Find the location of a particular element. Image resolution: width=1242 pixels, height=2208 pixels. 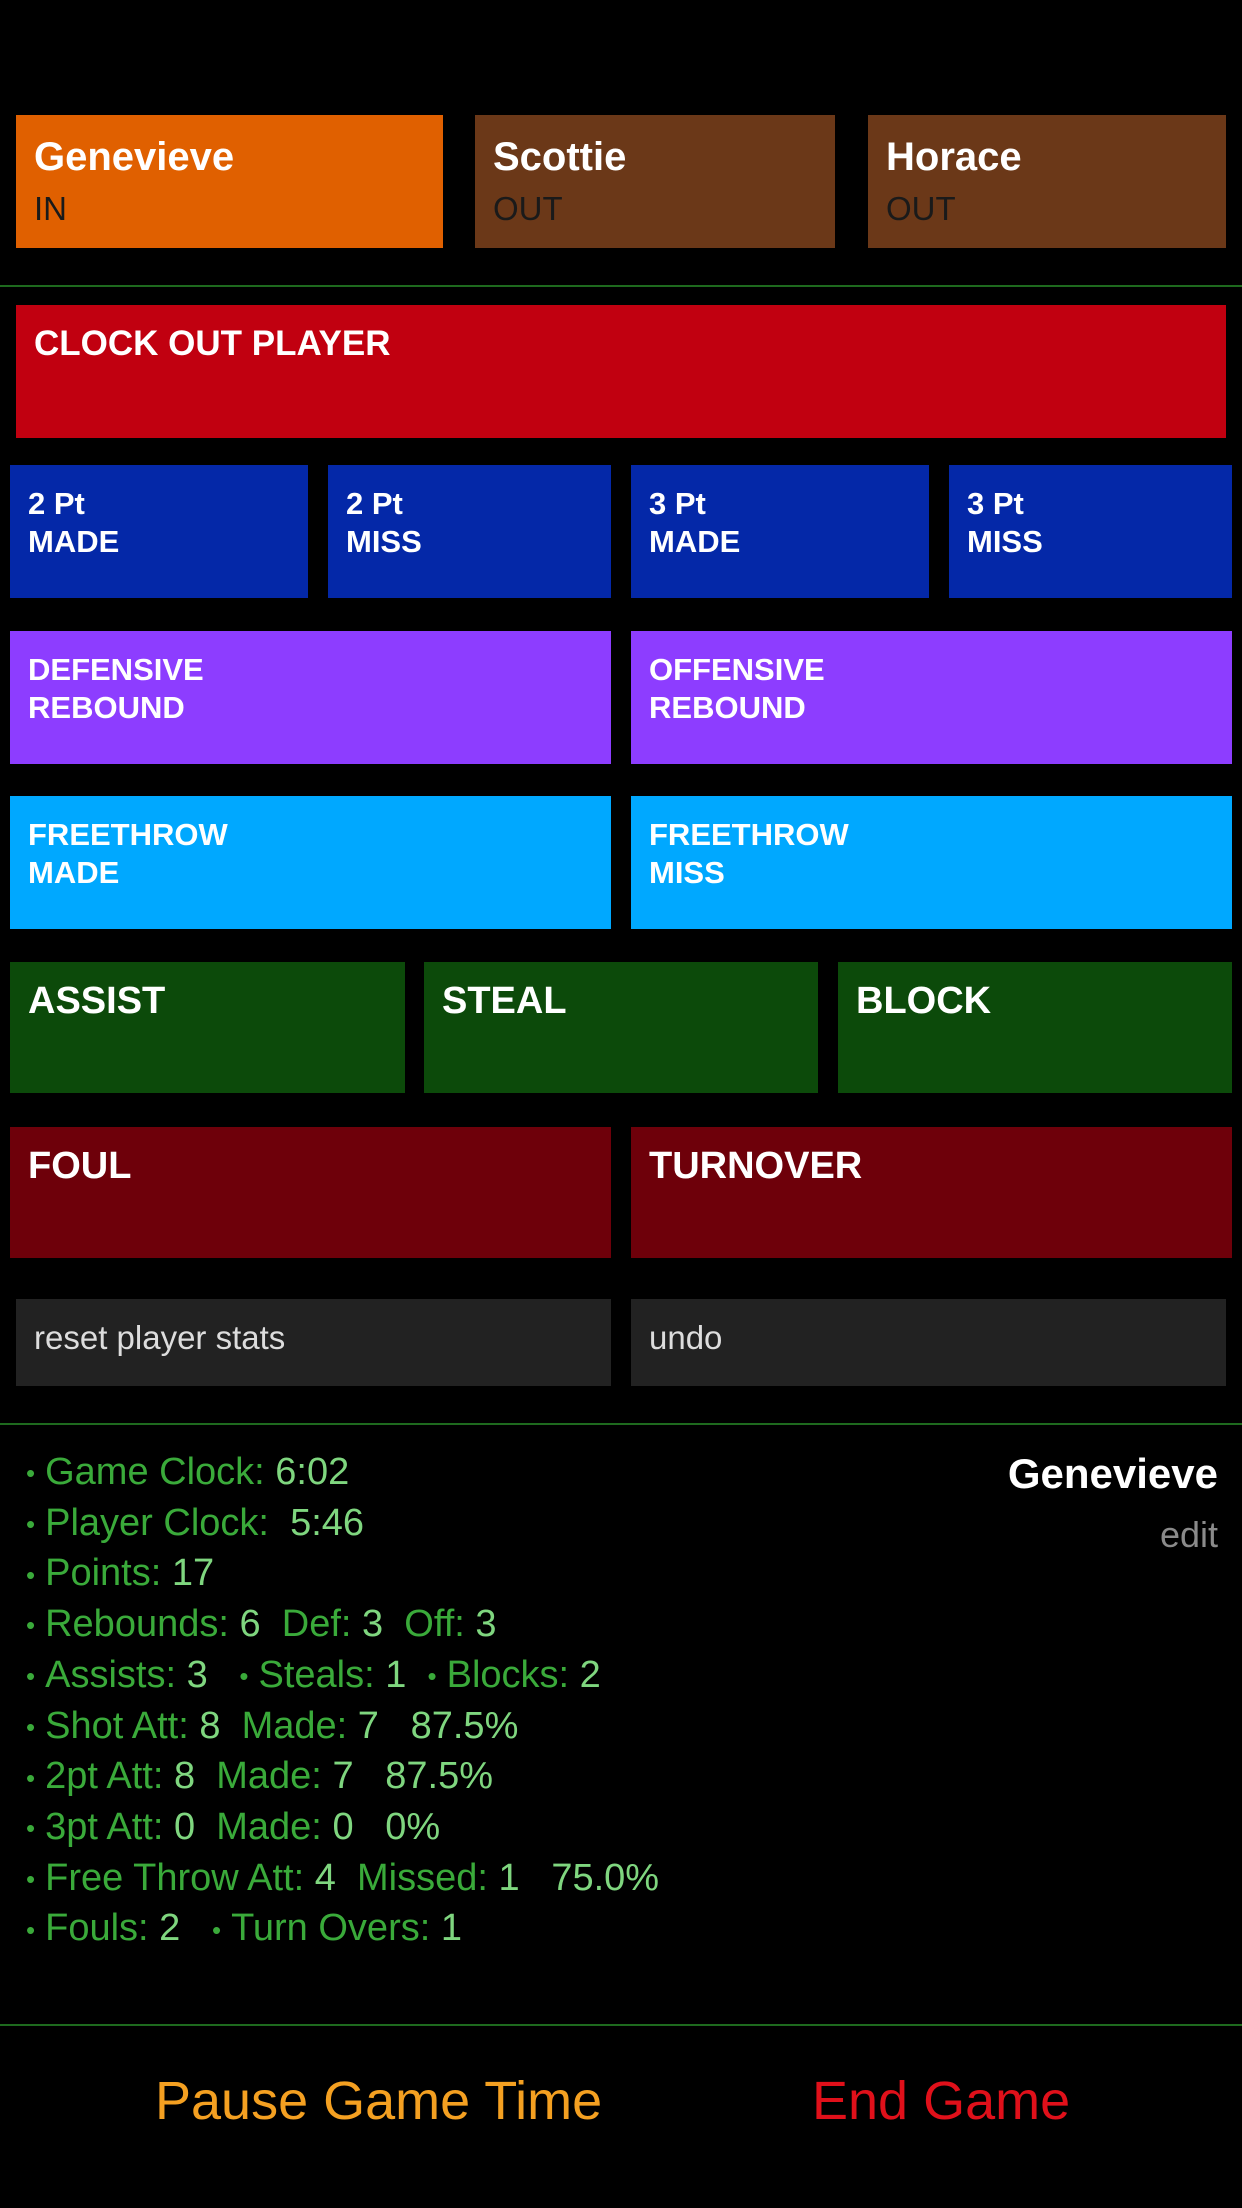

stat-row-player-clock: • Player Clock: 5:46 is located at coordinates (342, 1524).